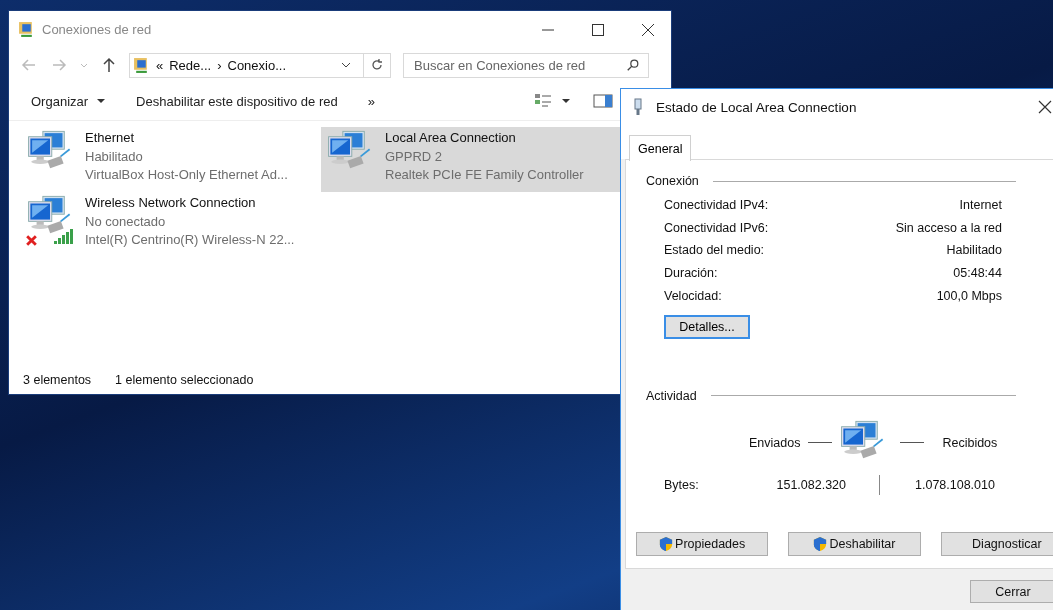  Describe the element at coordinates (693, 295) in the screenshot. I see `field-label: Velocidad:` at that location.